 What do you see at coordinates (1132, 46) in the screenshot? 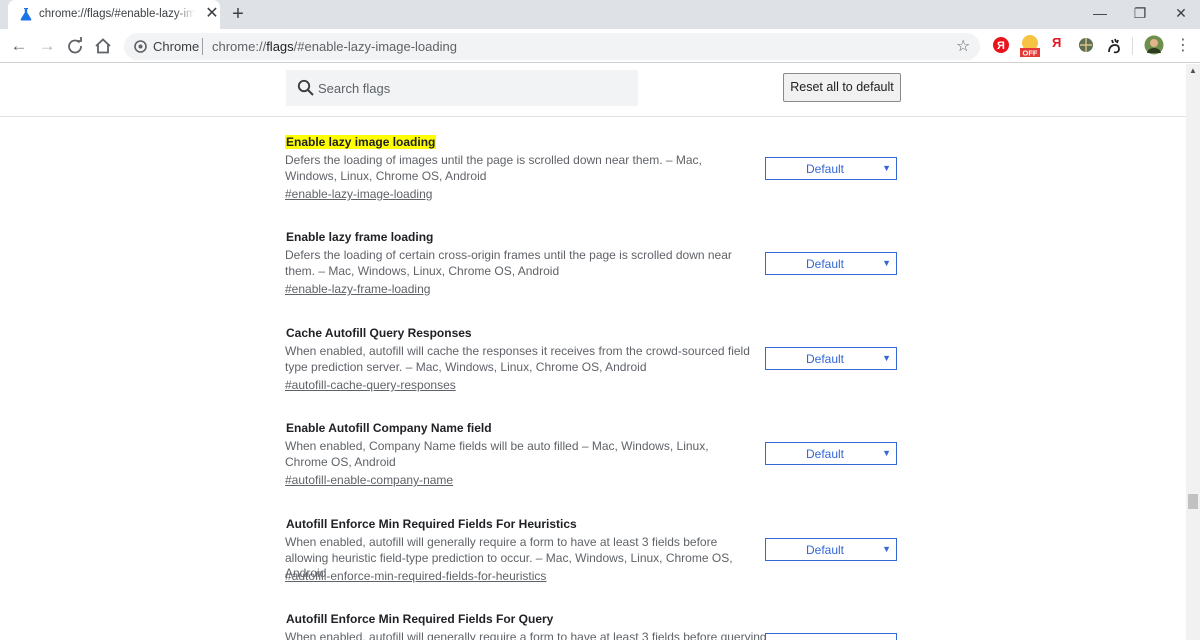
I see `toolbar-divider` at bounding box center [1132, 46].